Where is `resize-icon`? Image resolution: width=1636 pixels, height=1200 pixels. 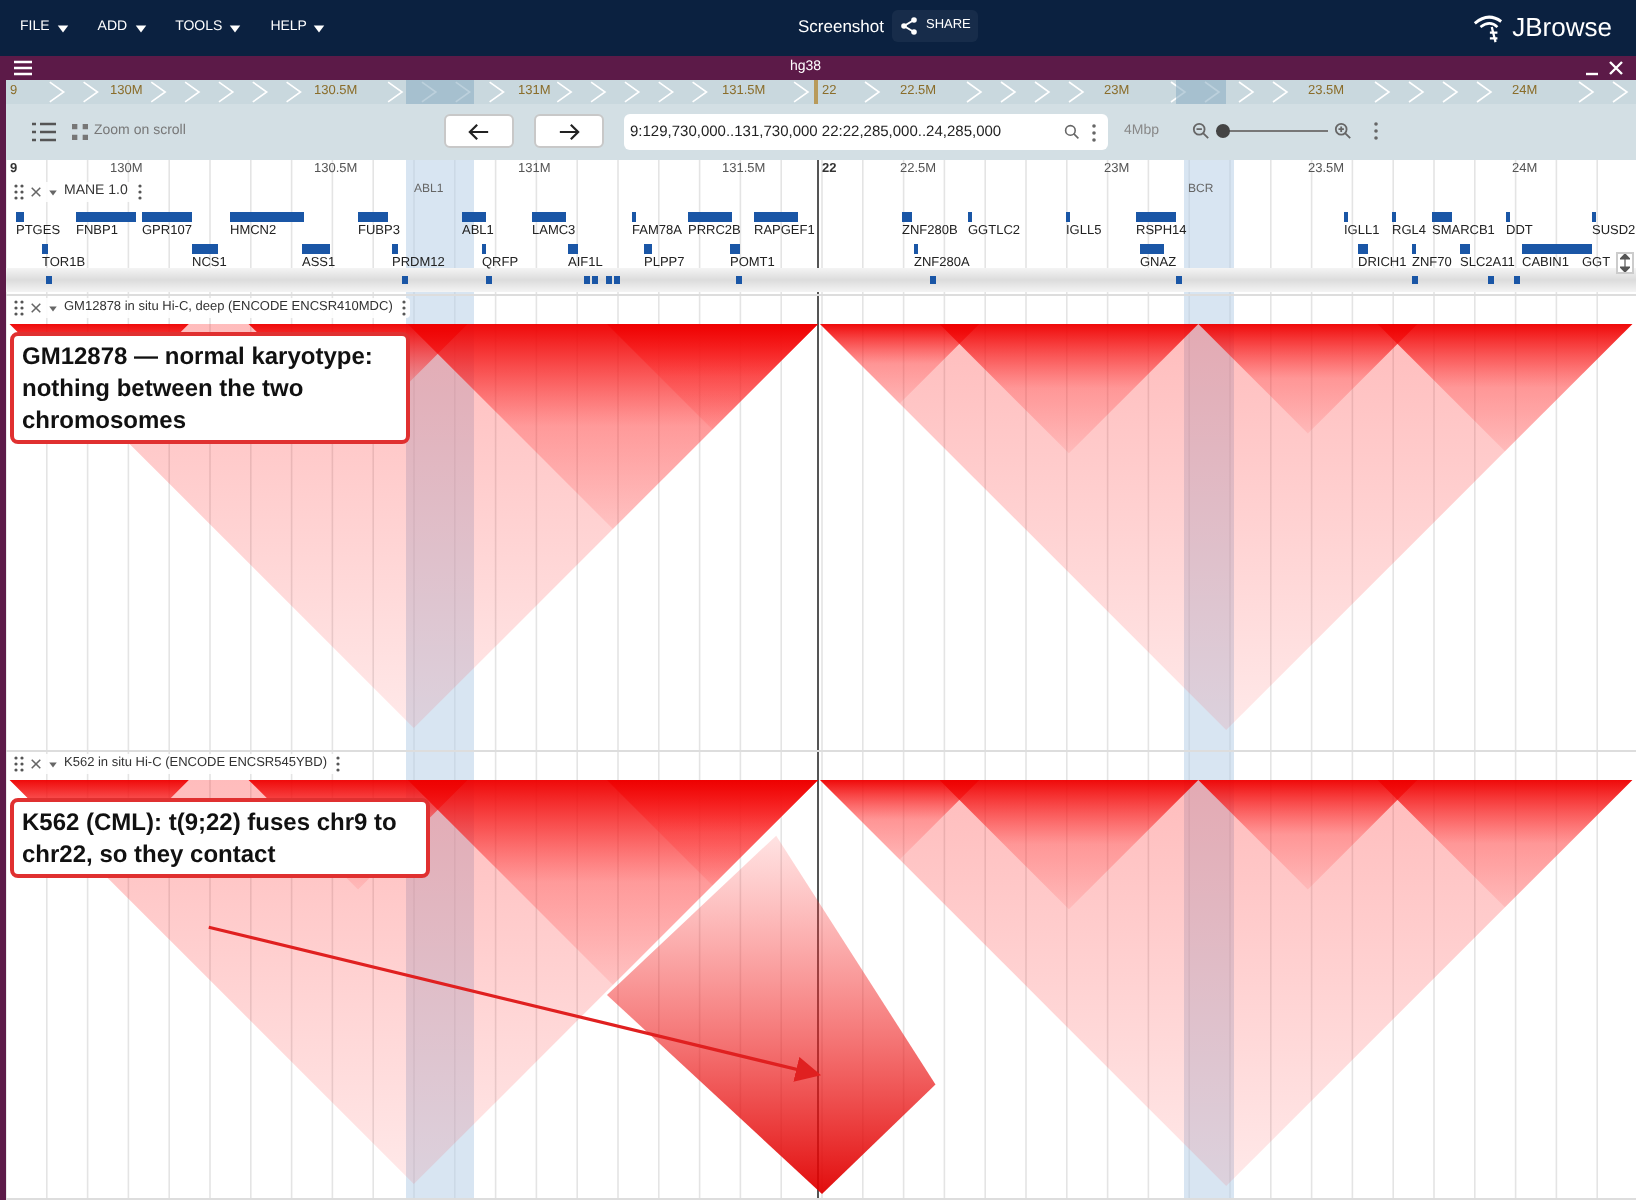
resize-icon is located at coordinates (1625, 263).